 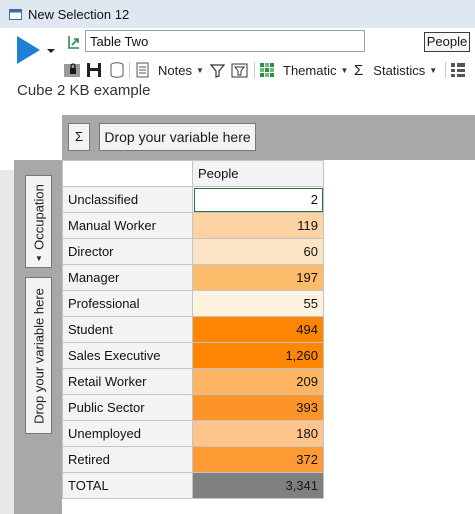 What do you see at coordinates (51, 51) in the screenshot?
I see `run-dropdown-chevron-icon` at bounding box center [51, 51].